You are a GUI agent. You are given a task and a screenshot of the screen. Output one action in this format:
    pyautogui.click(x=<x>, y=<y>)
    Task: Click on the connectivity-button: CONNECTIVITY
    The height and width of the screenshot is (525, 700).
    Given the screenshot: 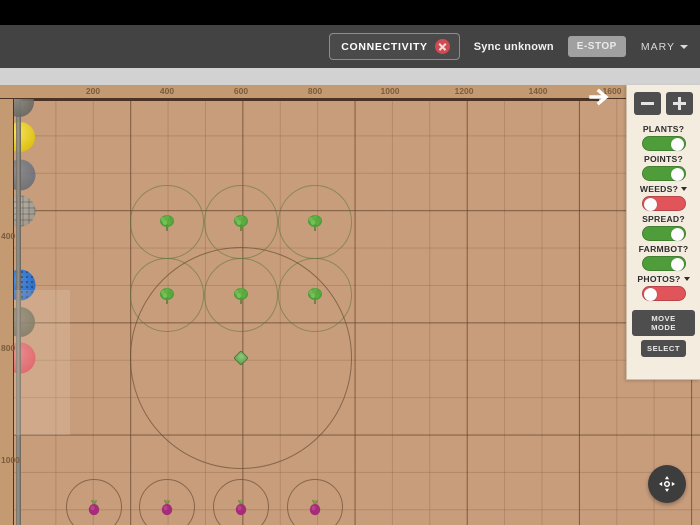 What is the action you would take?
    pyautogui.click(x=394, y=46)
    